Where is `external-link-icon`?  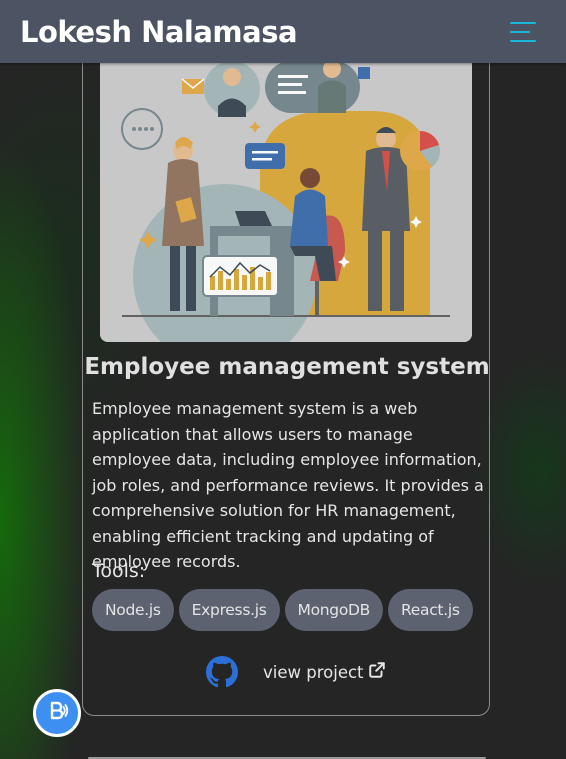 external-link-icon is located at coordinates (377, 672).